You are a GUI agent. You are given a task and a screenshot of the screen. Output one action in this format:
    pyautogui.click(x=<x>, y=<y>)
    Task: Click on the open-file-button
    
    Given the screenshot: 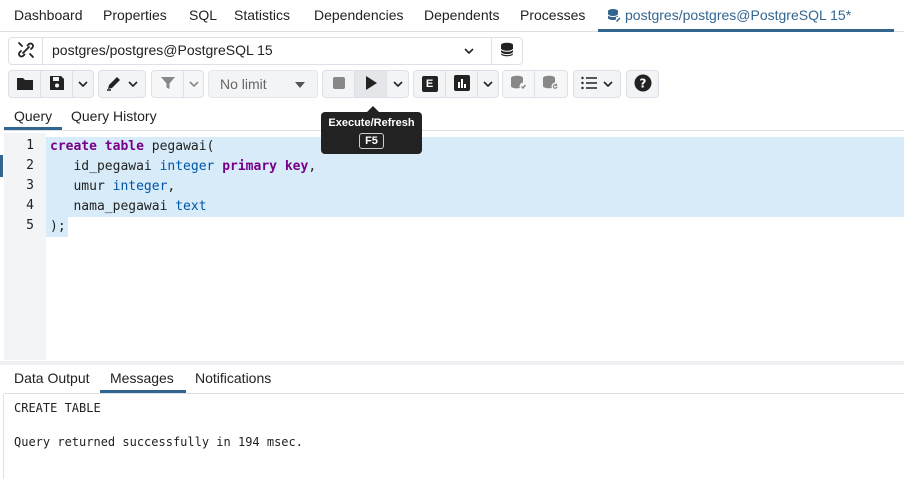 What is the action you would take?
    pyautogui.click(x=25, y=84)
    